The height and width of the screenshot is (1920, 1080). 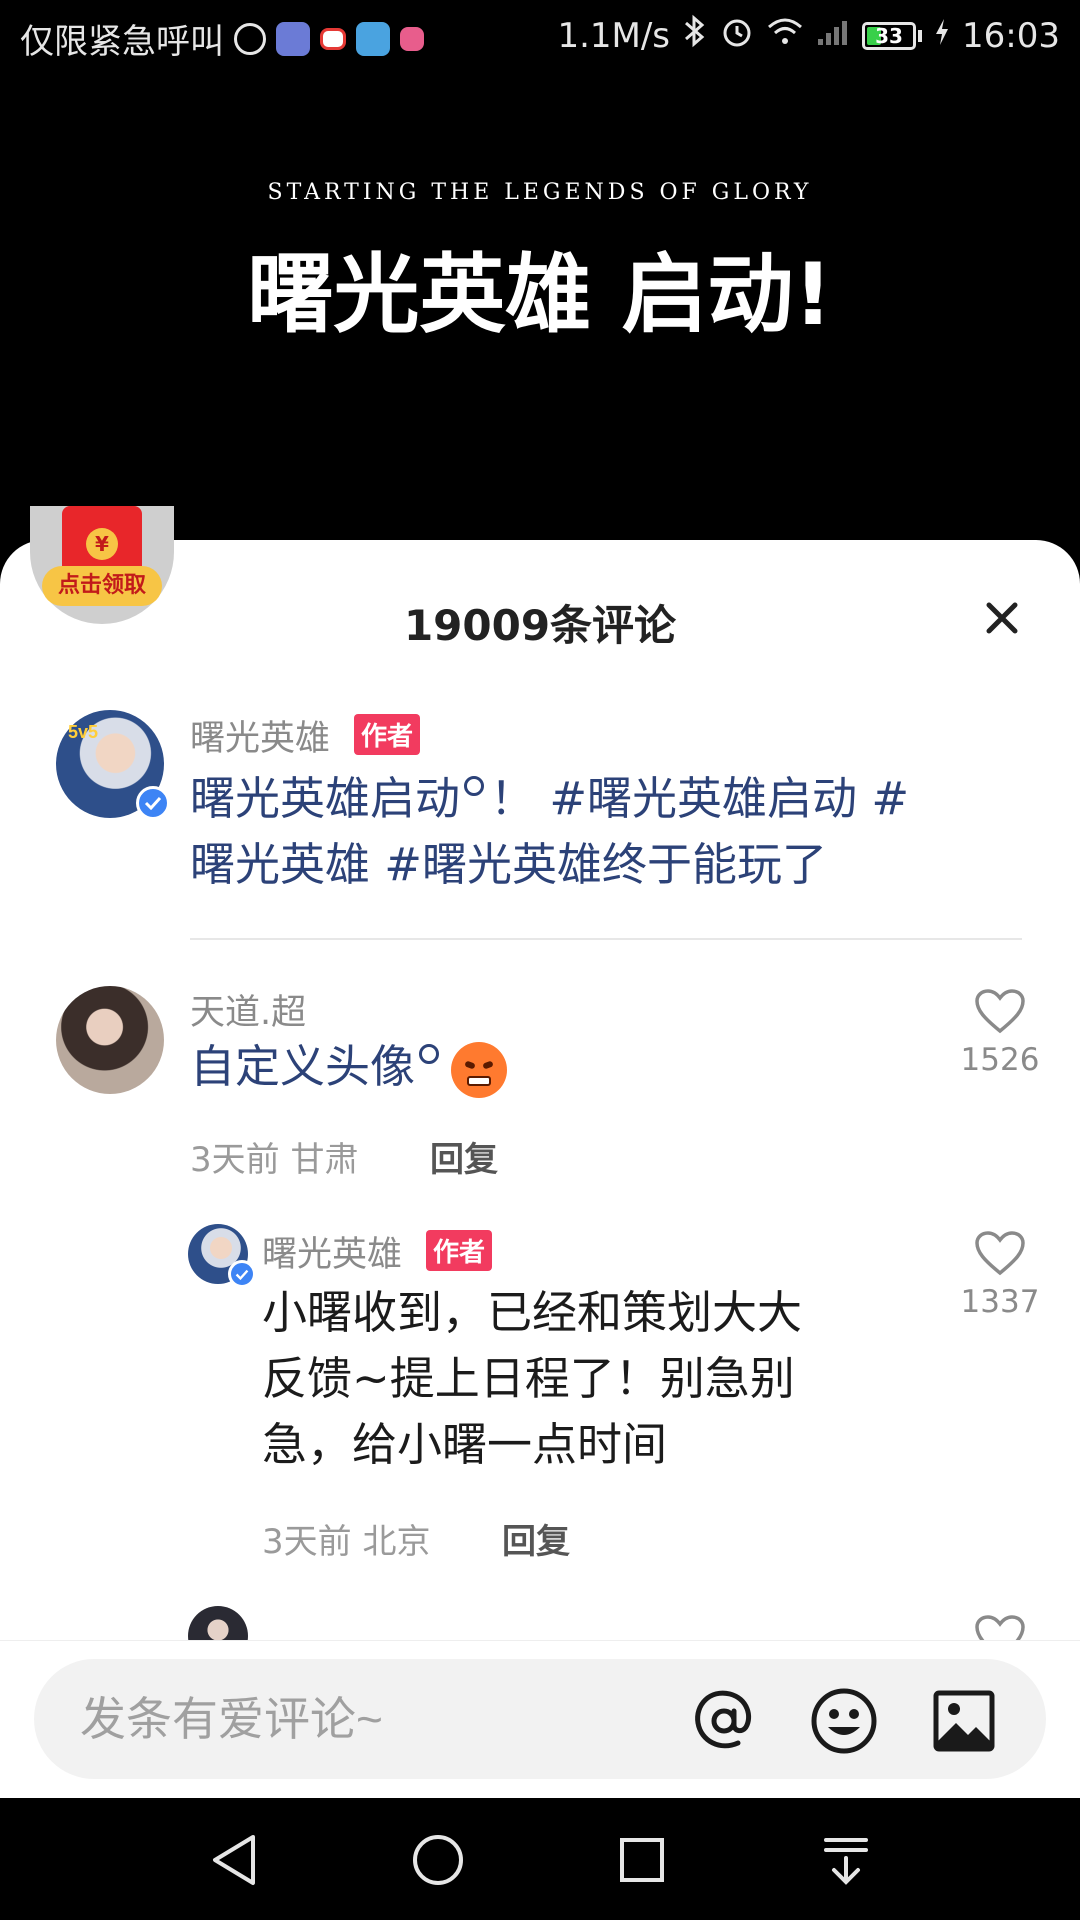 I want to click on image-icon, so click(x=964, y=1721).